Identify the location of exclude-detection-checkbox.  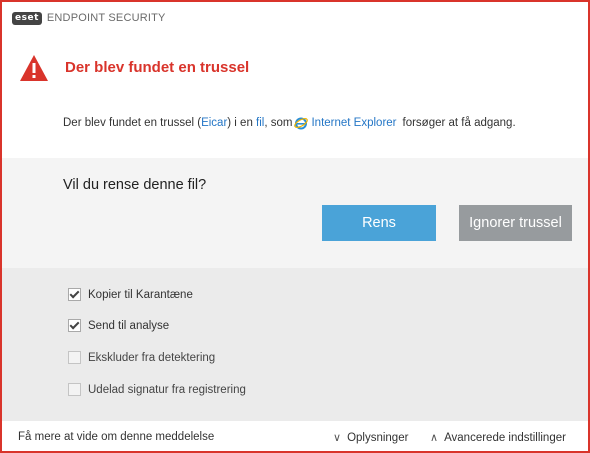
(74, 357).